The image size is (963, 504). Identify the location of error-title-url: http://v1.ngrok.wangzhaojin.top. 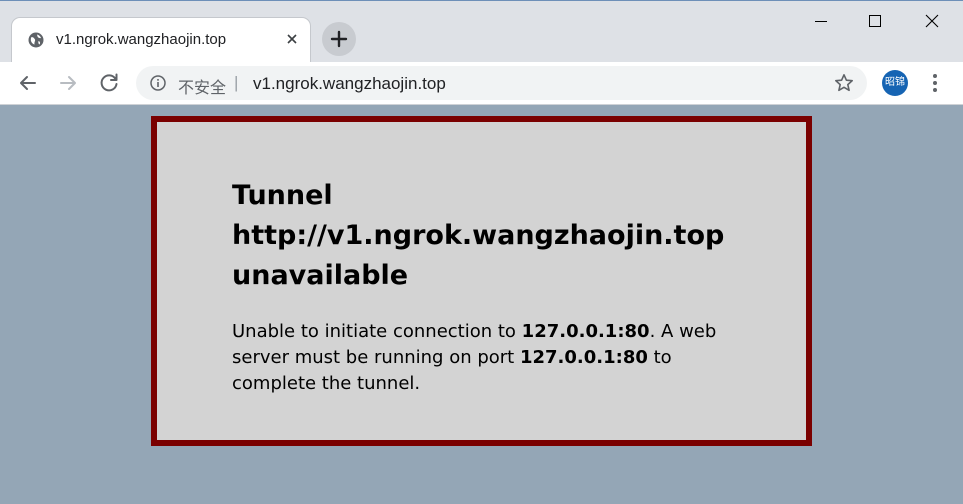
(478, 235).